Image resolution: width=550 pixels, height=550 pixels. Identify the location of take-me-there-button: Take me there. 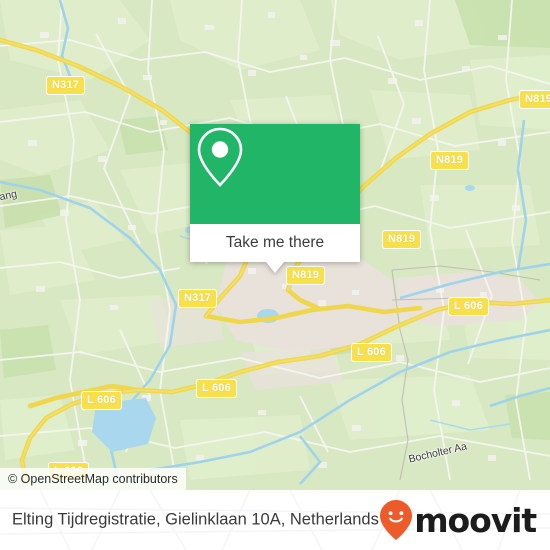
(275, 248).